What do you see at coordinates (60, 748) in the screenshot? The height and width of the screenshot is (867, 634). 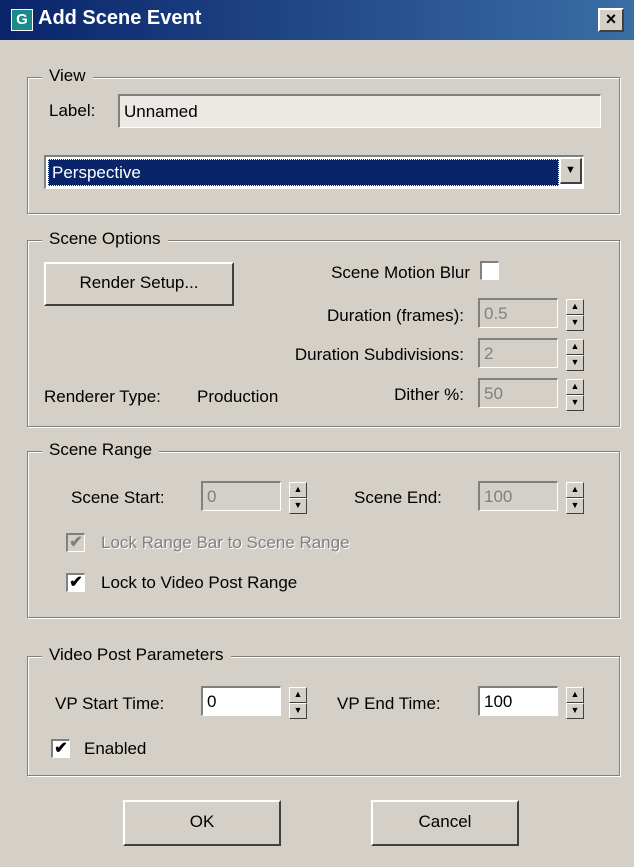 I see `enabled-checkbox: ✔` at bounding box center [60, 748].